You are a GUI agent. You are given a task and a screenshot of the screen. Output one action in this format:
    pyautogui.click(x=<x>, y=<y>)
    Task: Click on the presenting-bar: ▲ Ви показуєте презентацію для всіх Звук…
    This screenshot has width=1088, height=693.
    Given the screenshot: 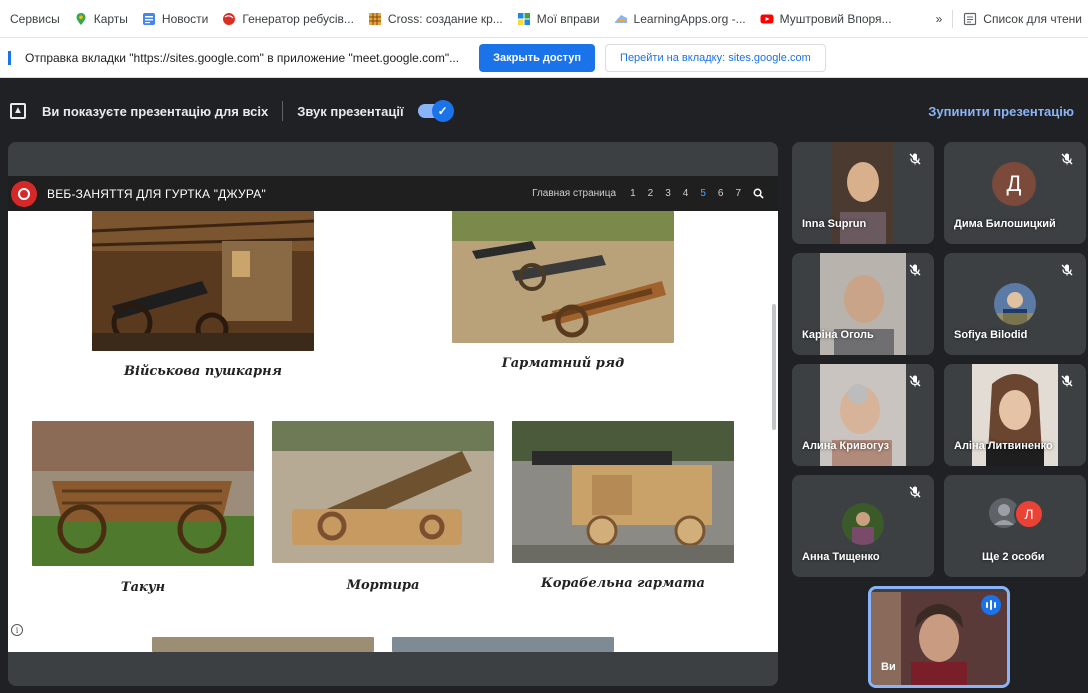 What is the action you would take?
    pyautogui.click(x=544, y=111)
    